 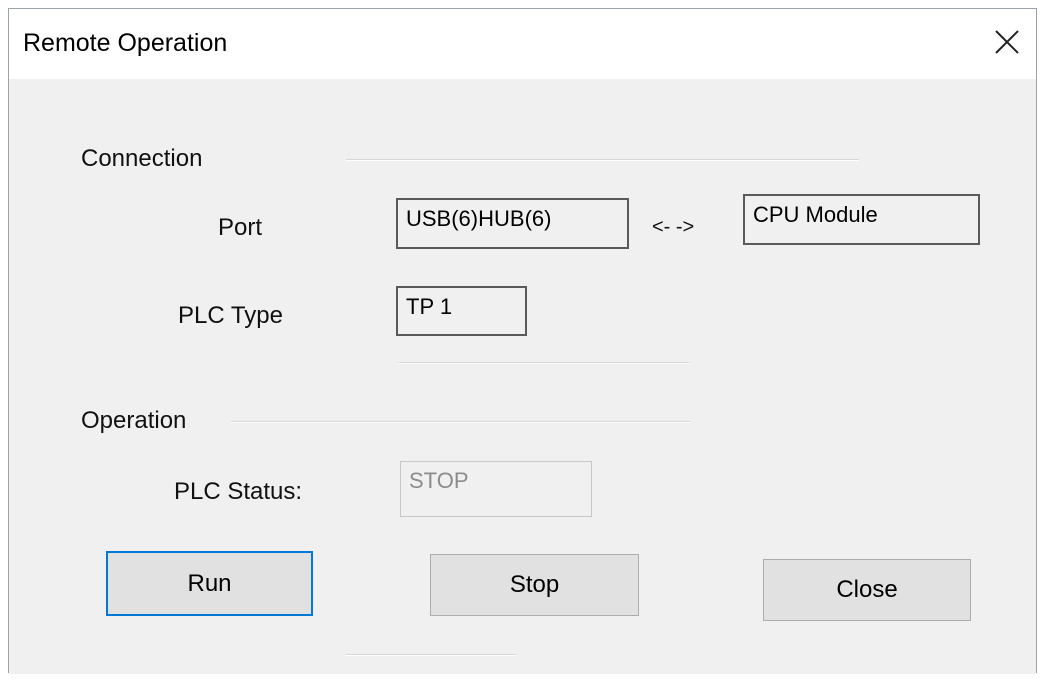 What do you see at coordinates (861, 219) in the screenshot?
I see `target-field: CPU Module` at bounding box center [861, 219].